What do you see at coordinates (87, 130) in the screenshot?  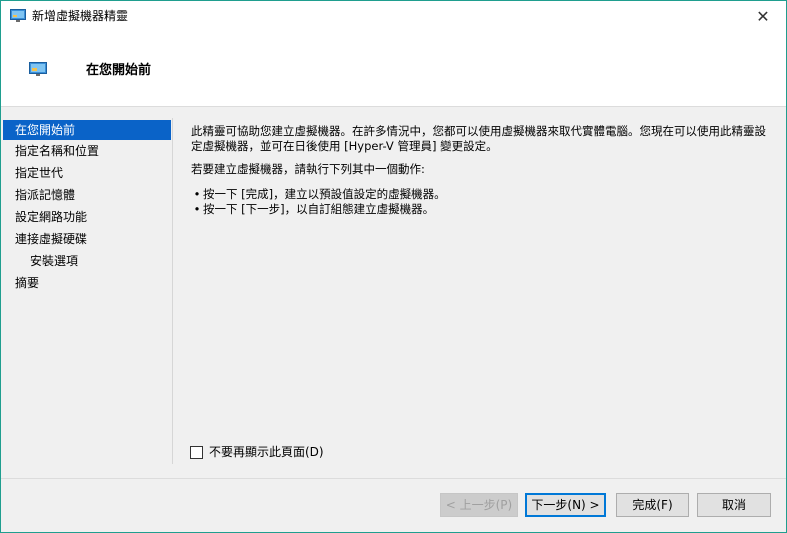 I see `nav-item-before-you-begin: 在您開始前` at bounding box center [87, 130].